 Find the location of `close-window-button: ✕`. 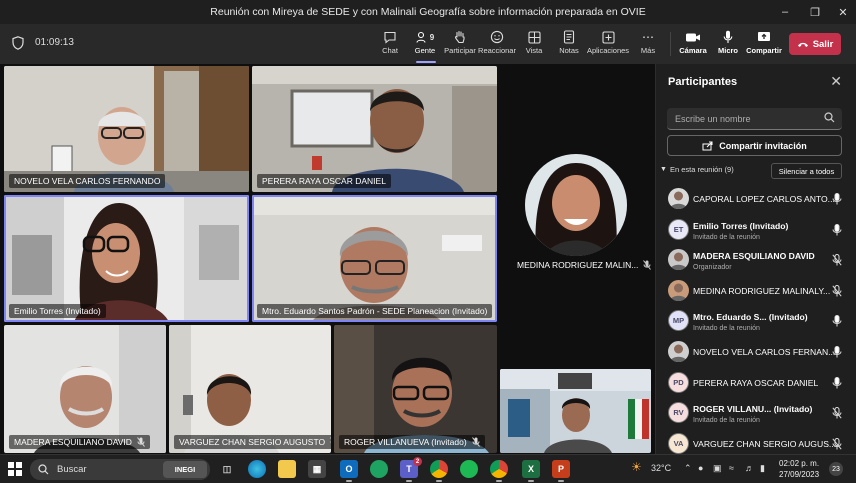

close-window-button: ✕ is located at coordinates (842, 12).